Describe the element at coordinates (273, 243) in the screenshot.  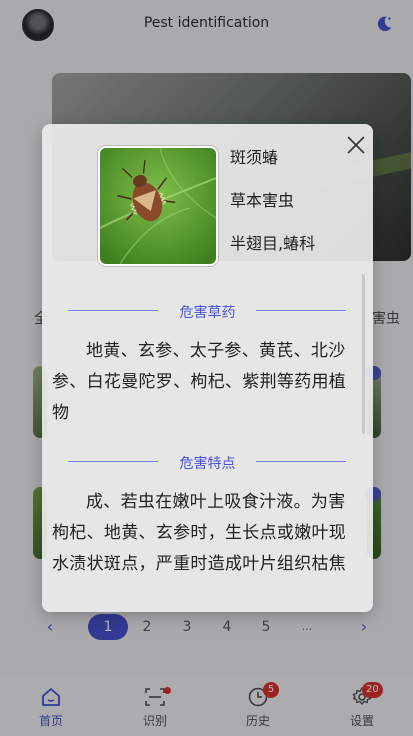
I see `pest-order: 半翅目,蝽科` at that location.